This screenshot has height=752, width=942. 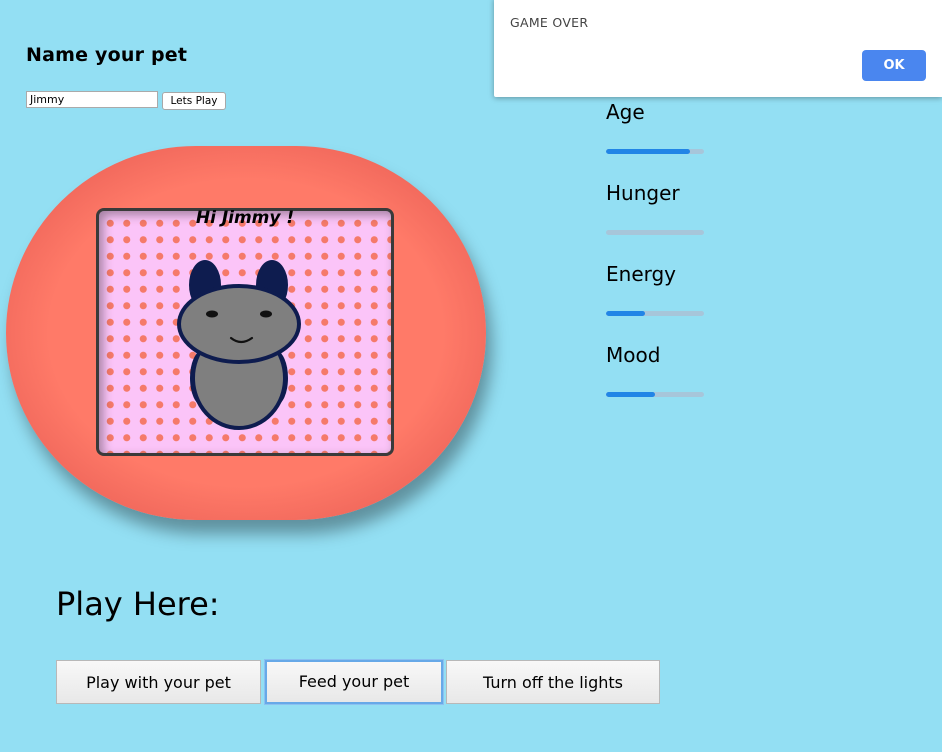 What do you see at coordinates (894, 65) in the screenshot?
I see `ok-button: OK` at bounding box center [894, 65].